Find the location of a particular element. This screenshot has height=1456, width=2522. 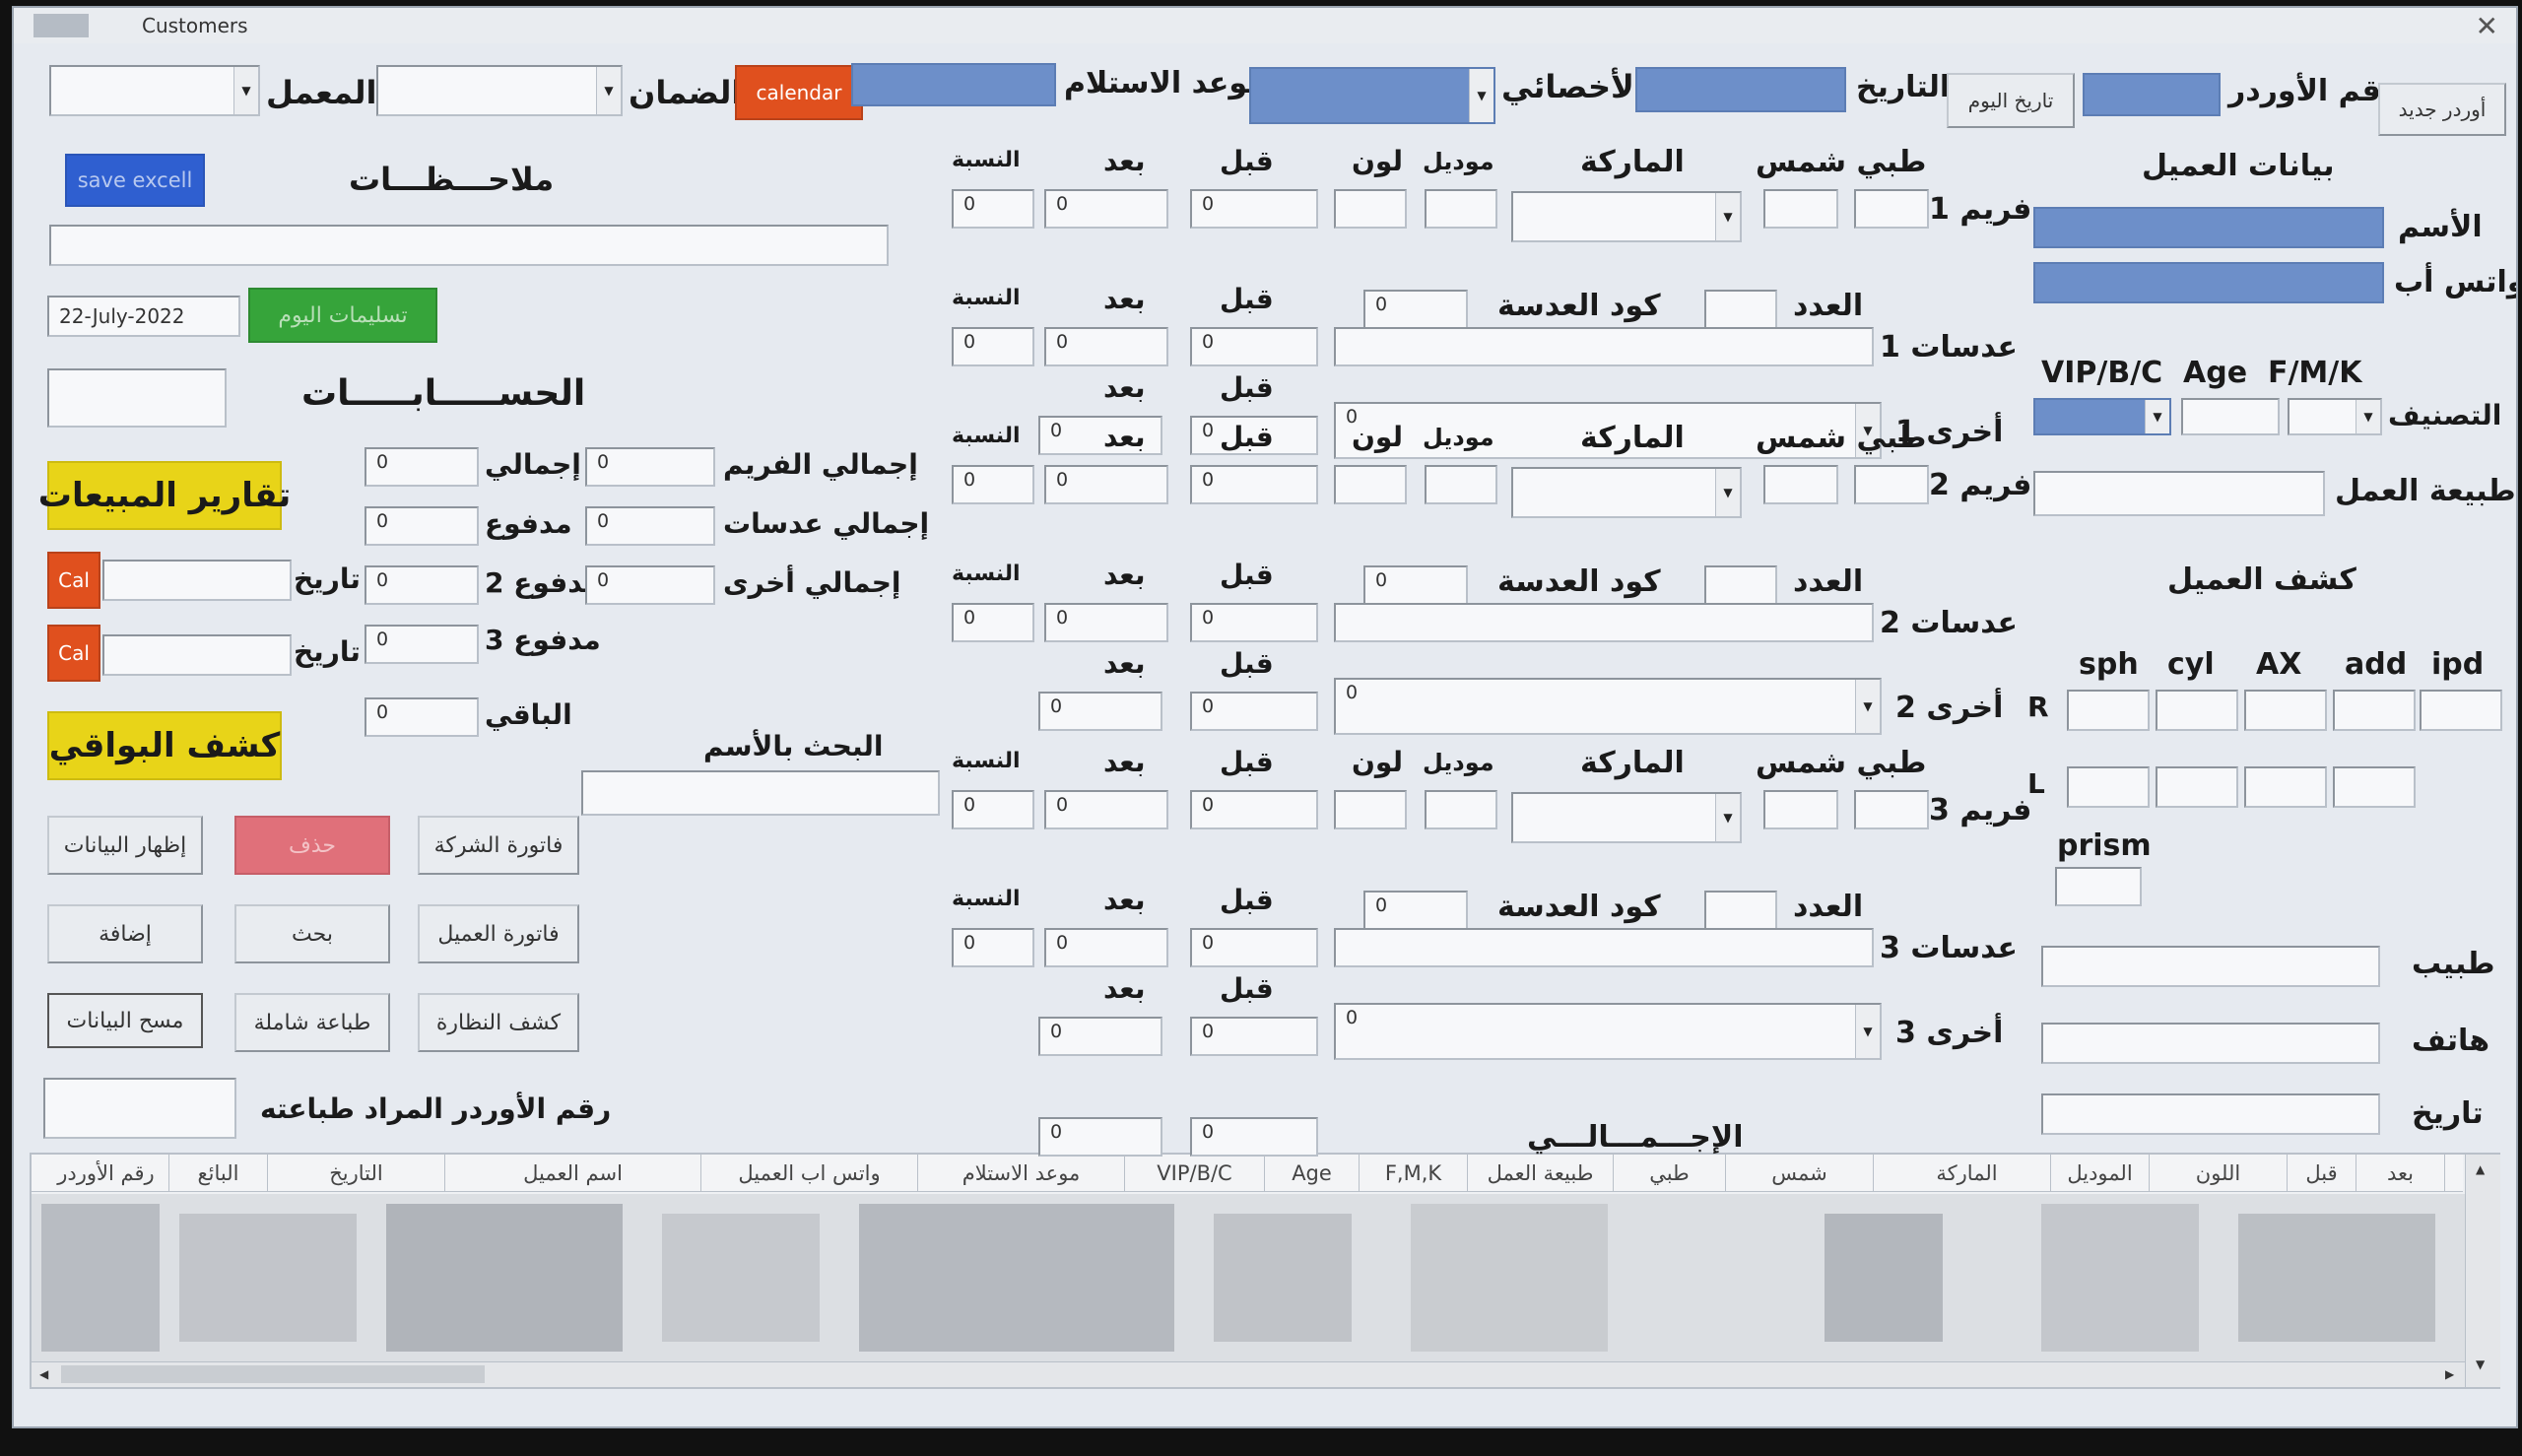

lens1-before-field: 0 is located at coordinates (1254, 346).